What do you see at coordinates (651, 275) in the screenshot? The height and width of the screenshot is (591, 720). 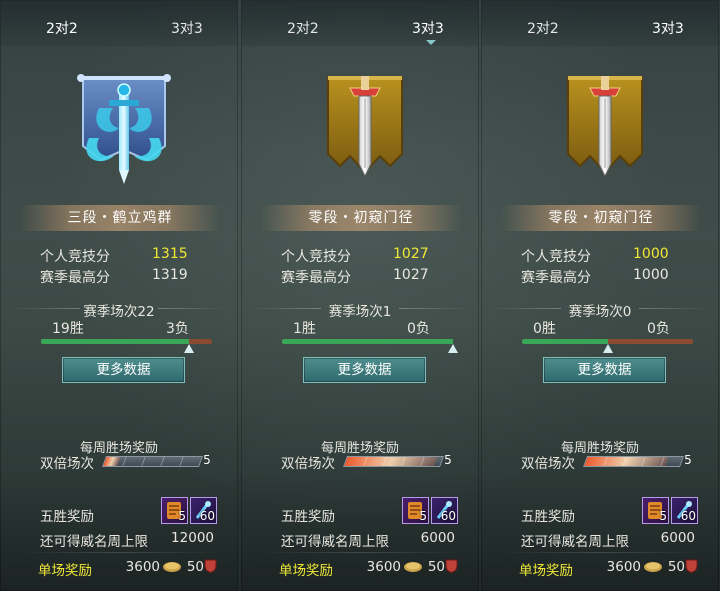 I see `season-high-value: 1000` at bounding box center [651, 275].